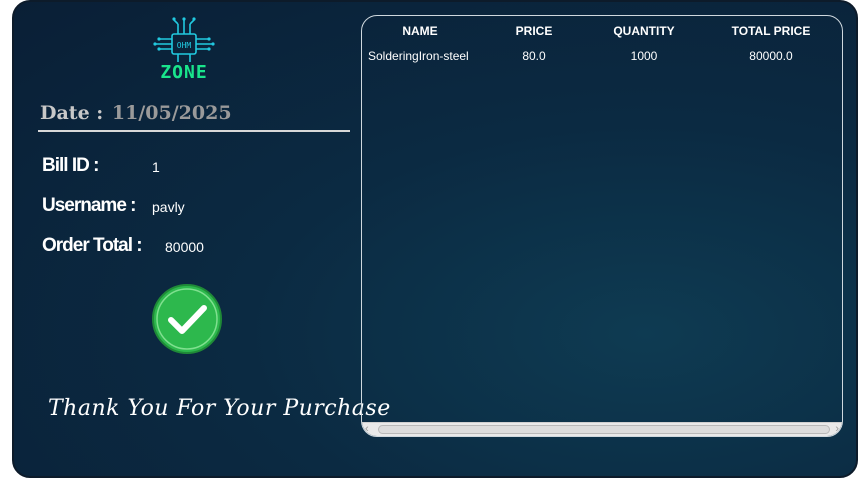  Describe the element at coordinates (184, 247) in the screenshot. I see `order-total-value: 80000` at that location.